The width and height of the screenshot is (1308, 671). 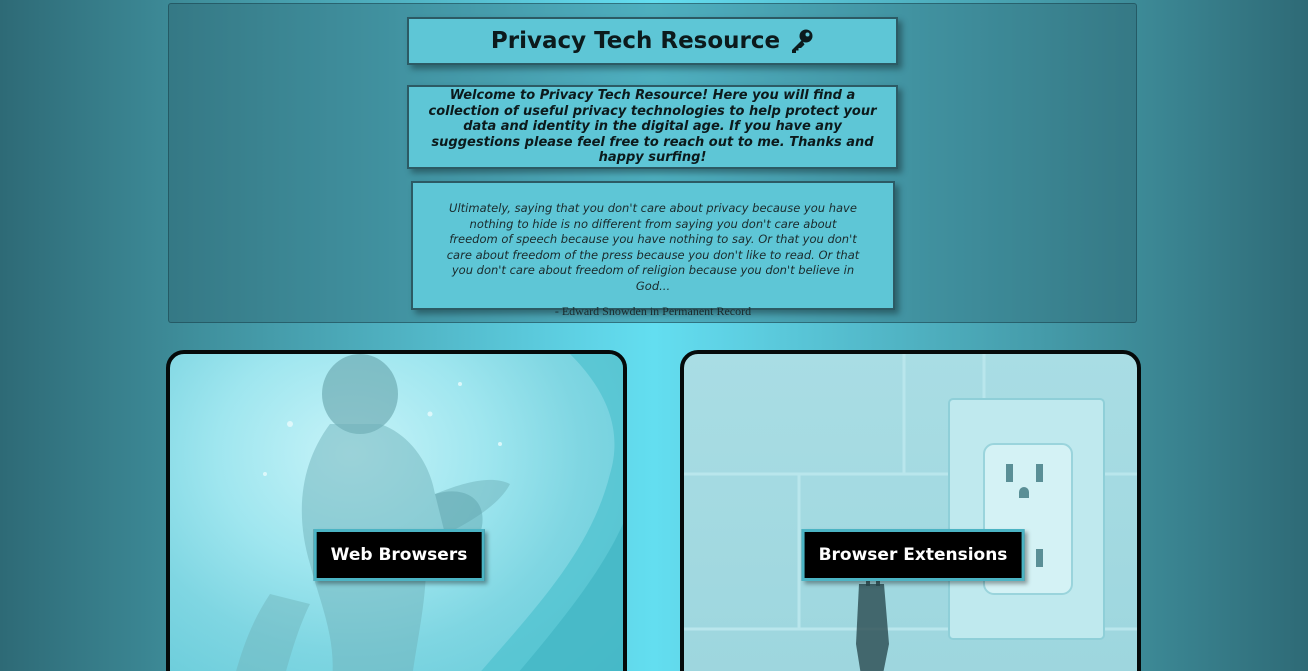 I want to click on surfer-image, so click(x=429, y=512).